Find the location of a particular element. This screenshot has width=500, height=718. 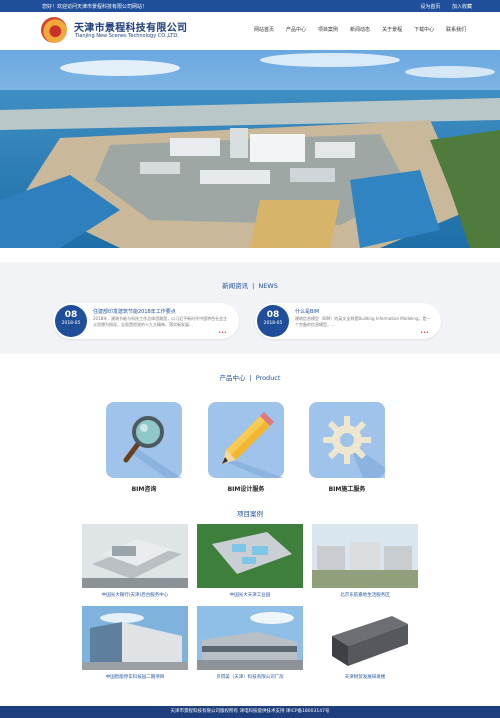

case-item: 北京东航嘉地生活服务区 is located at coordinates (365, 561).